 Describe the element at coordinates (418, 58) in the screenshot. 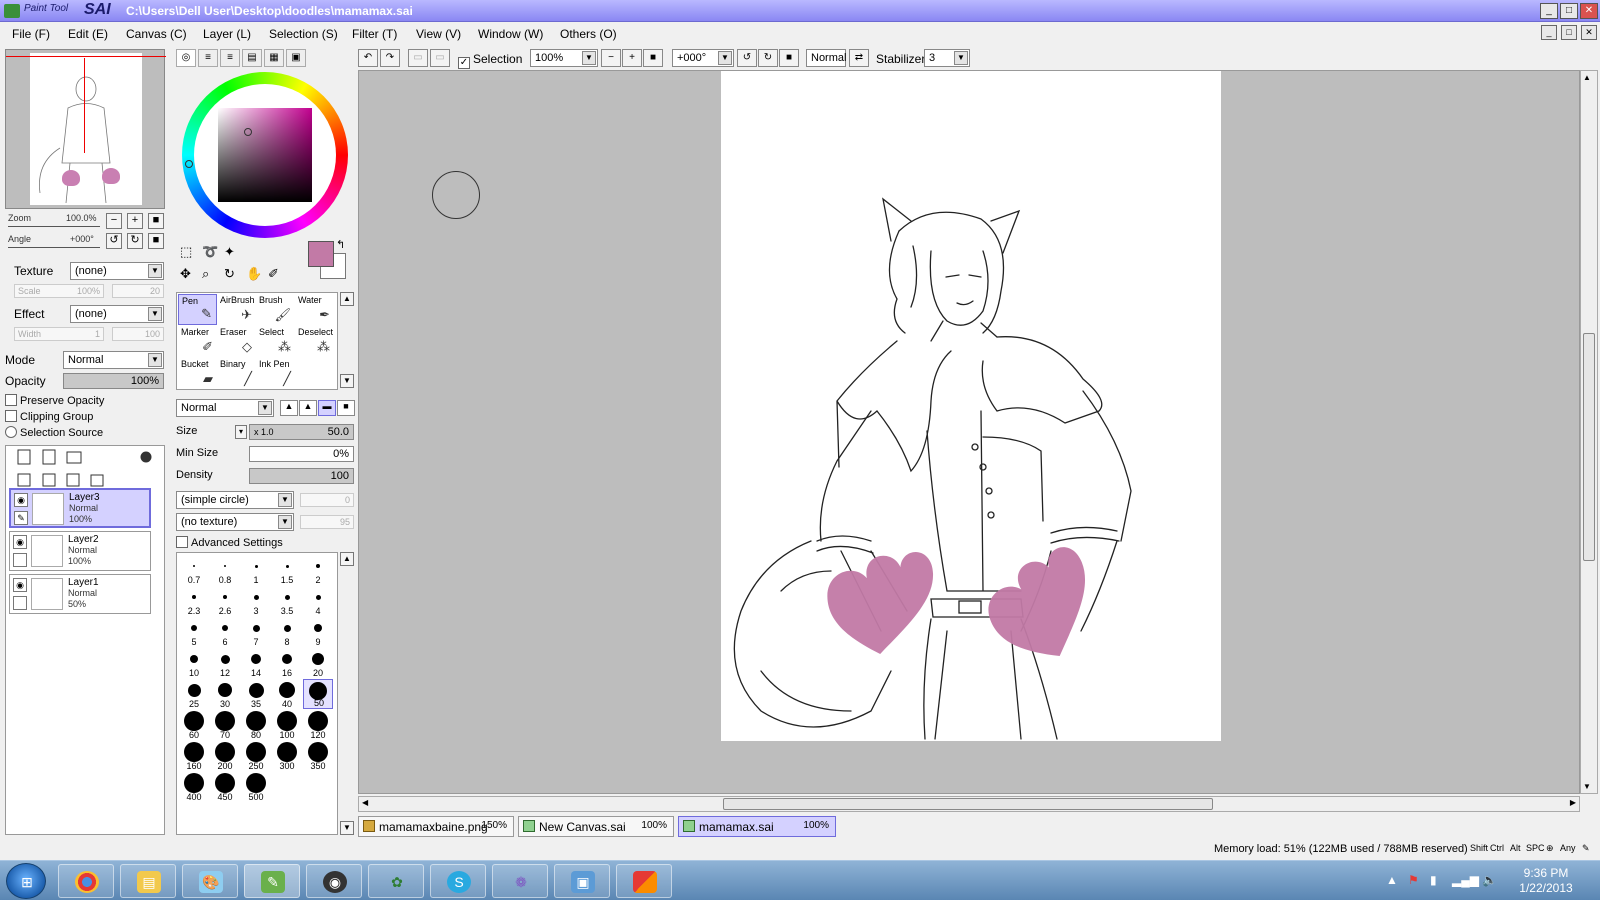

I see `deselect-button: ▭` at that location.